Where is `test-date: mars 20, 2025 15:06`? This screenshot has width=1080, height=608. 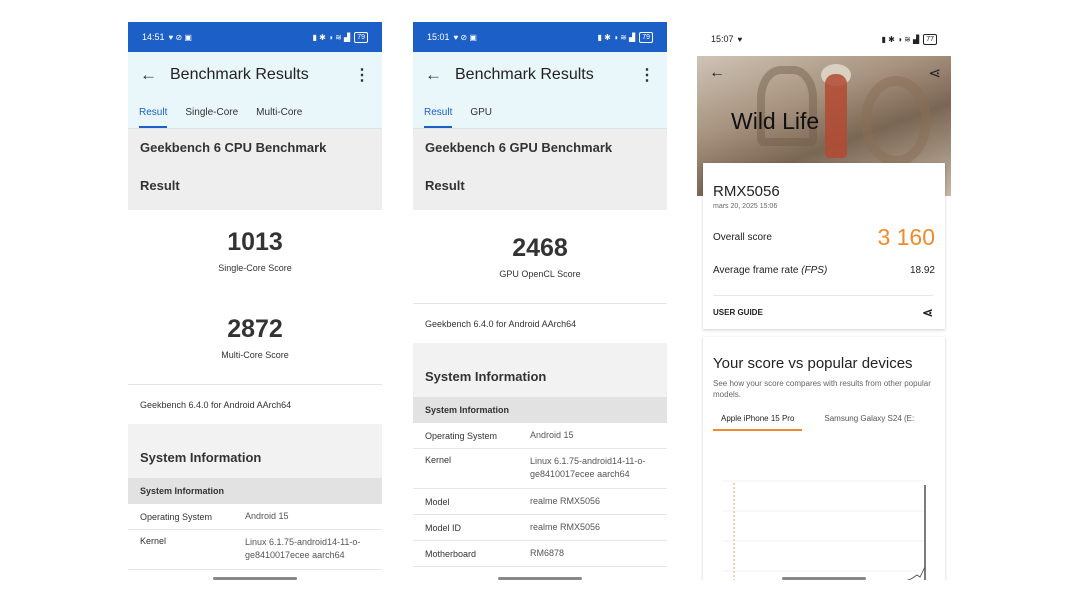
test-date: mars 20, 2025 15:06 is located at coordinates (745, 206).